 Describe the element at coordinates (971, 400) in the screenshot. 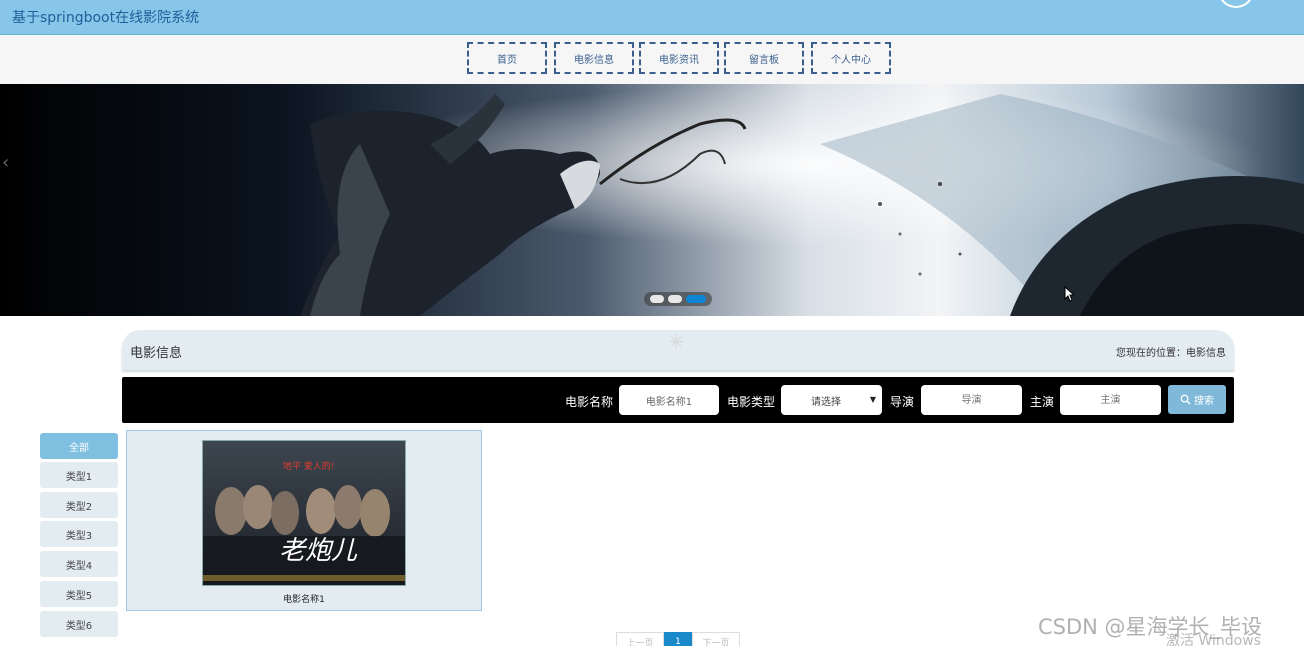

I see `director-input` at that location.